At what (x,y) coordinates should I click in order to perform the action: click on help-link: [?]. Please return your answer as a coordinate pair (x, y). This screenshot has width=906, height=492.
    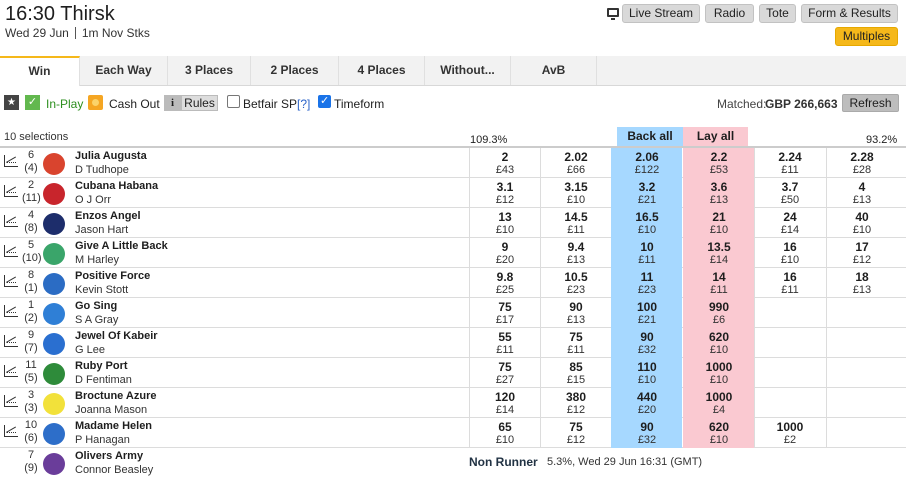
    Looking at the image, I should click on (303, 104).